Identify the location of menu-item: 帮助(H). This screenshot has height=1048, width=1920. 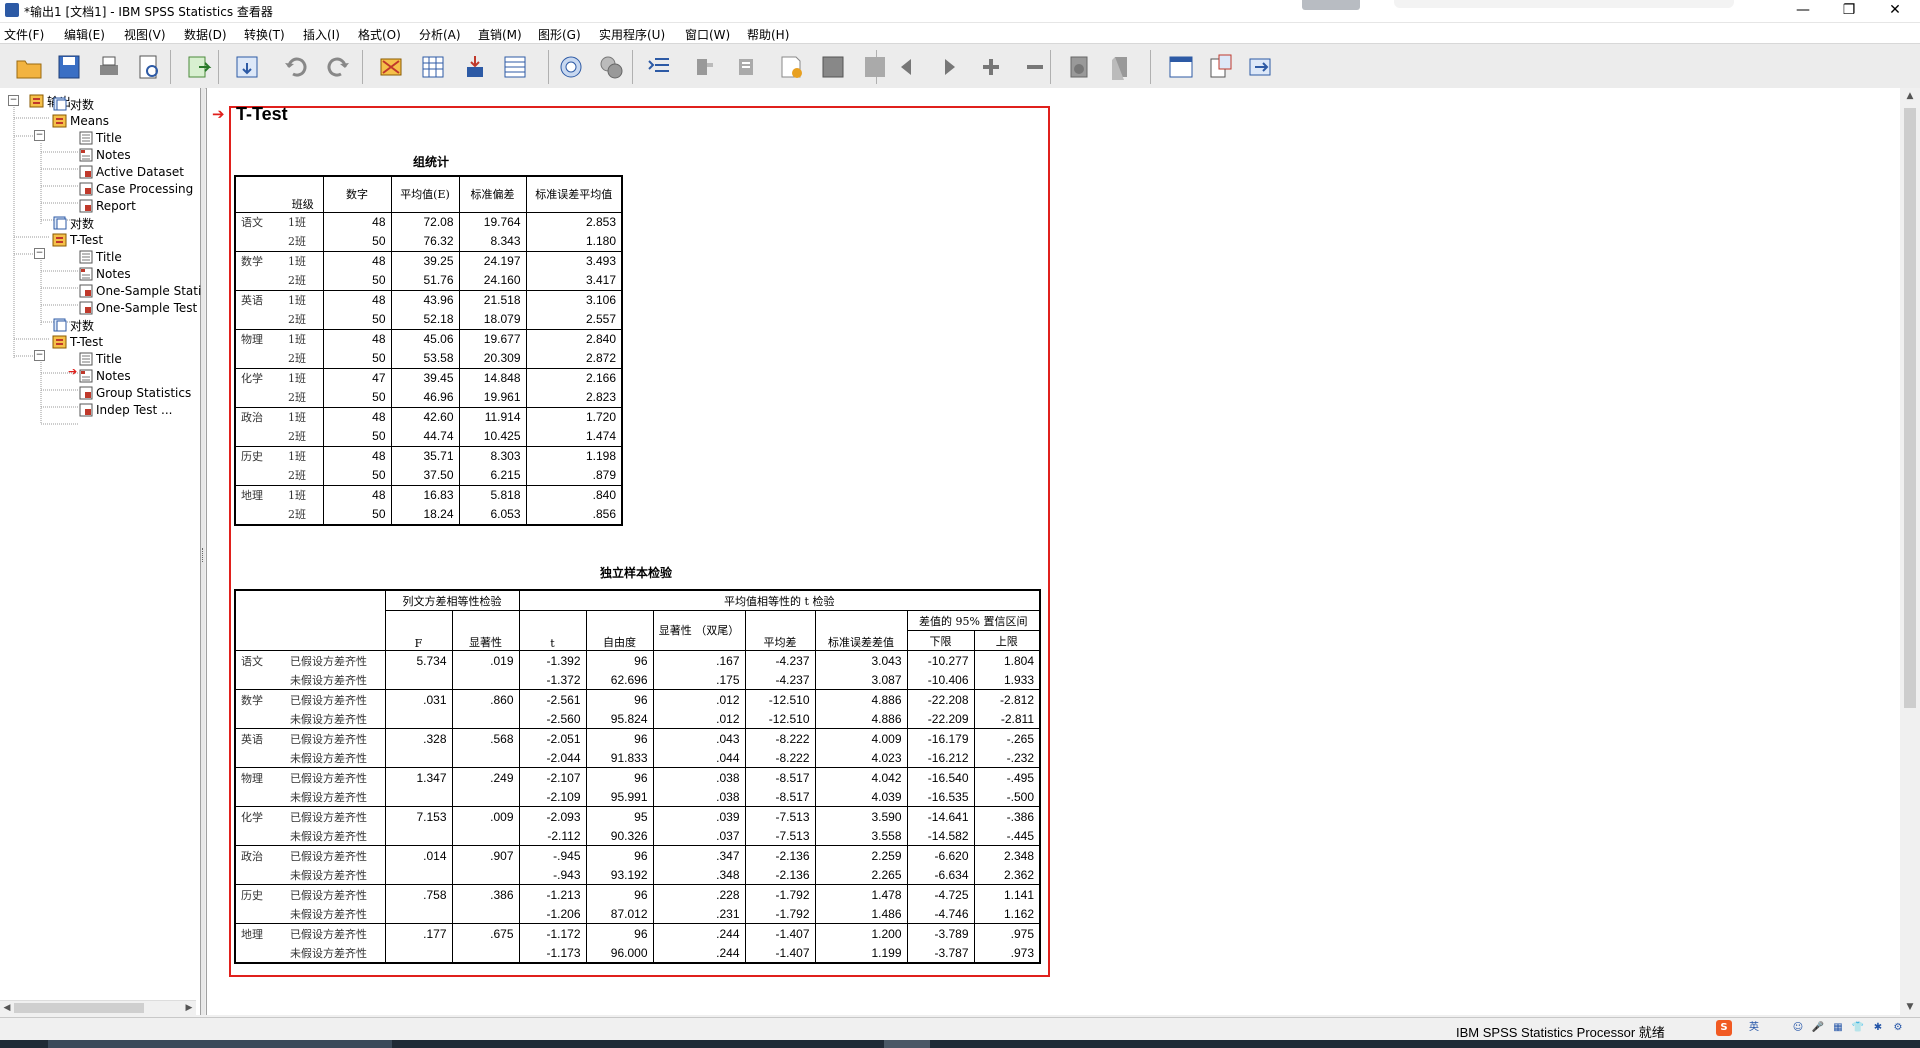
(768, 34).